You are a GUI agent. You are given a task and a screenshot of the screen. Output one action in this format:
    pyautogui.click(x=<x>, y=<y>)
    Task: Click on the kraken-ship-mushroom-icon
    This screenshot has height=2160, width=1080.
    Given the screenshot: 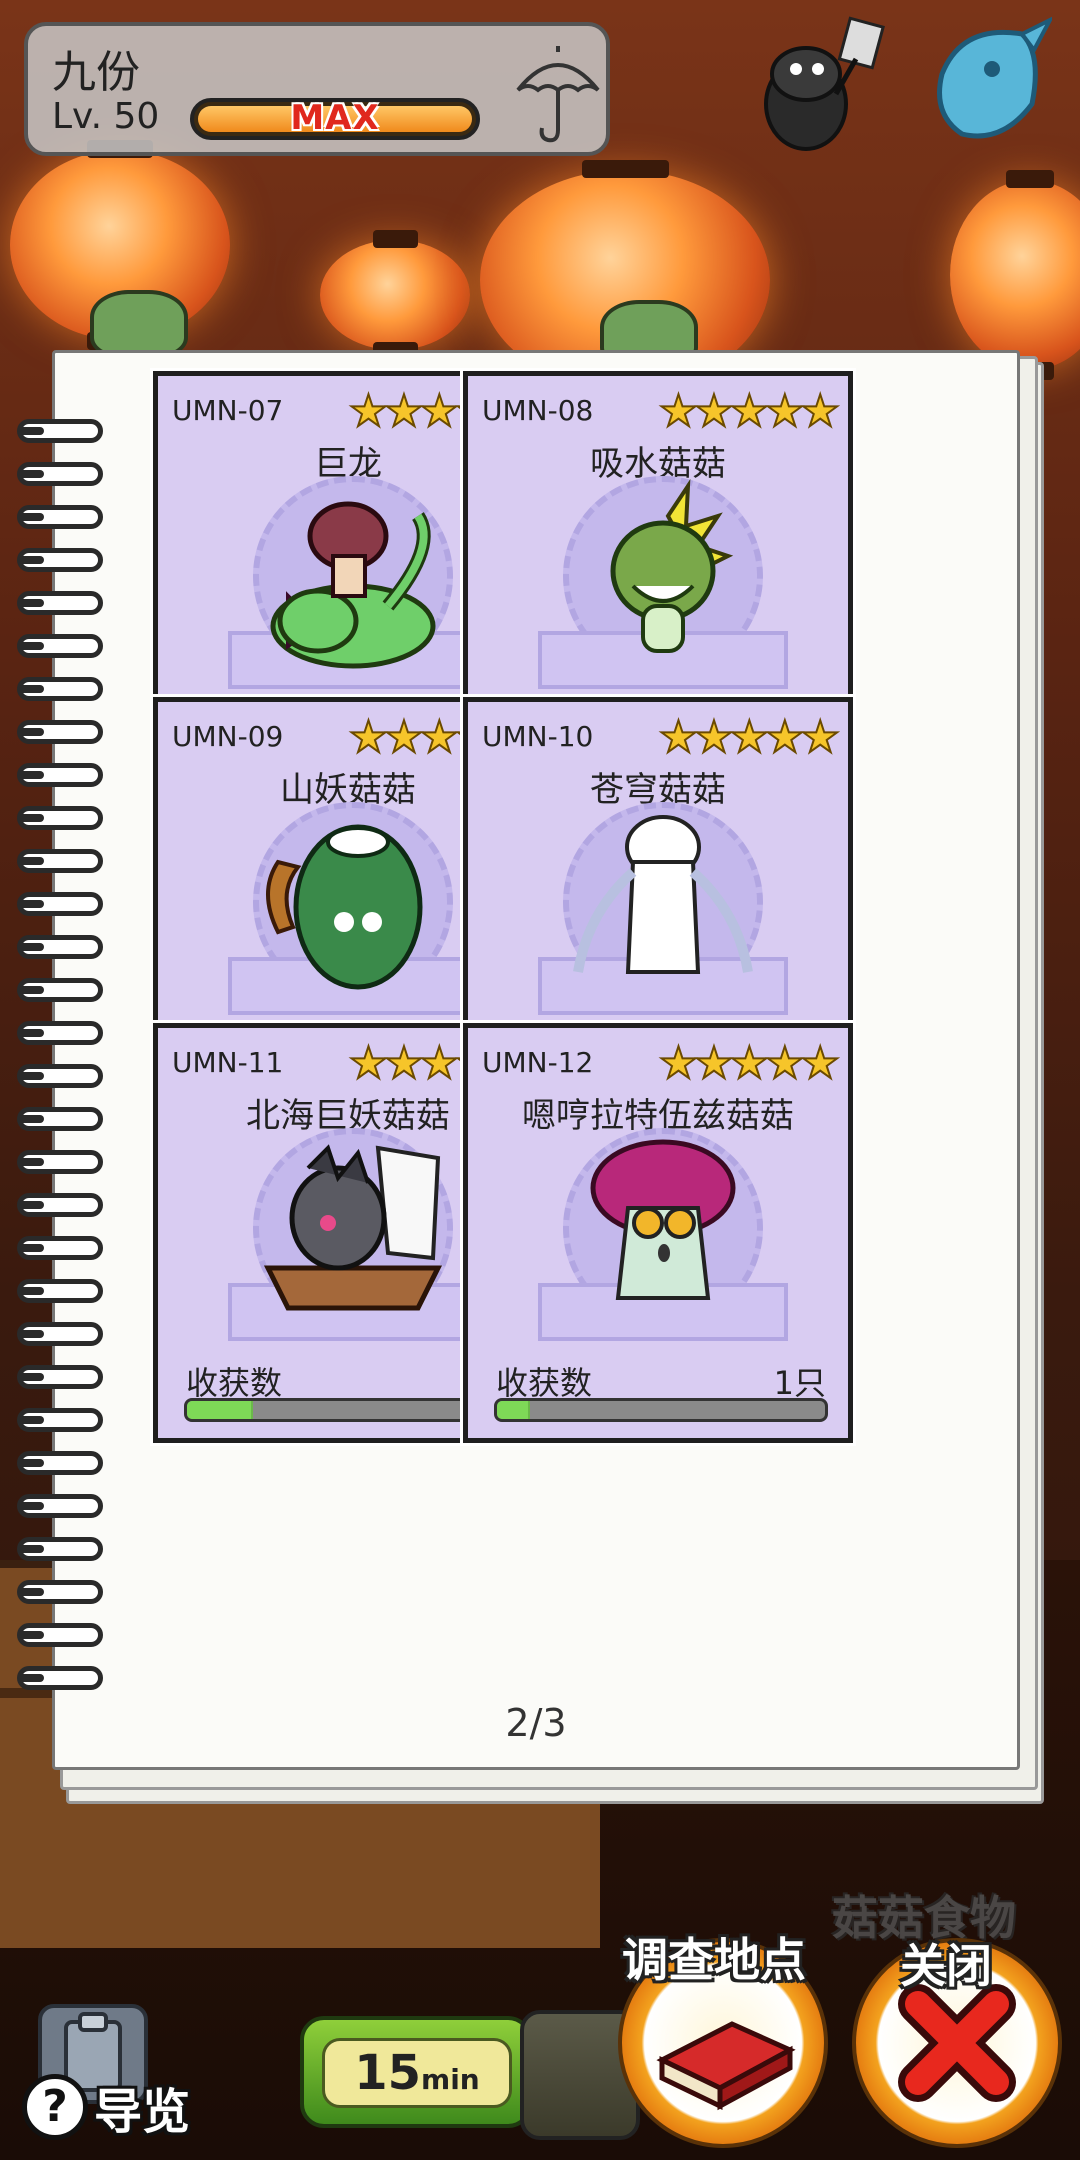 What is the action you would take?
    pyautogui.click(x=353, y=1227)
    